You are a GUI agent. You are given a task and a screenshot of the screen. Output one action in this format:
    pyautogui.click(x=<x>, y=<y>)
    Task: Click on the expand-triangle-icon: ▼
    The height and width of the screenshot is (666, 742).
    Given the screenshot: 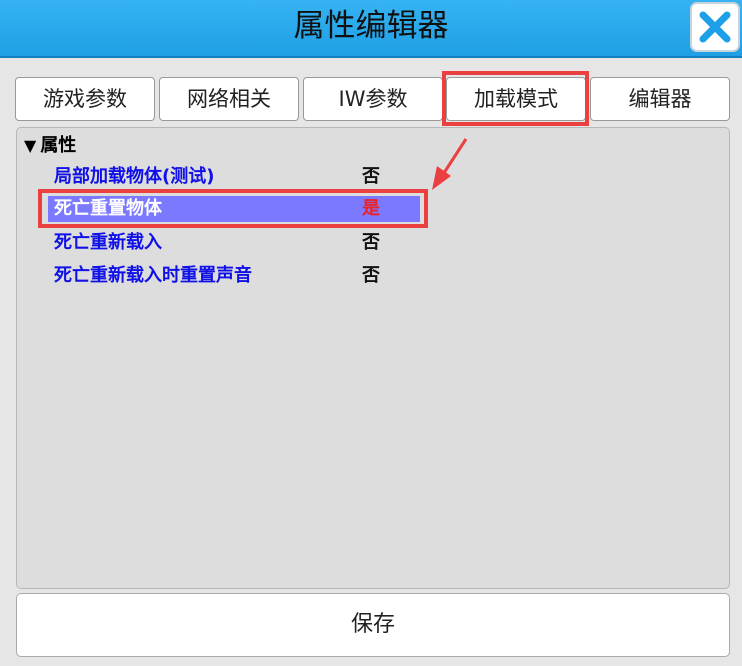 What is the action you would take?
    pyautogui.click(x=30, y=145)
    